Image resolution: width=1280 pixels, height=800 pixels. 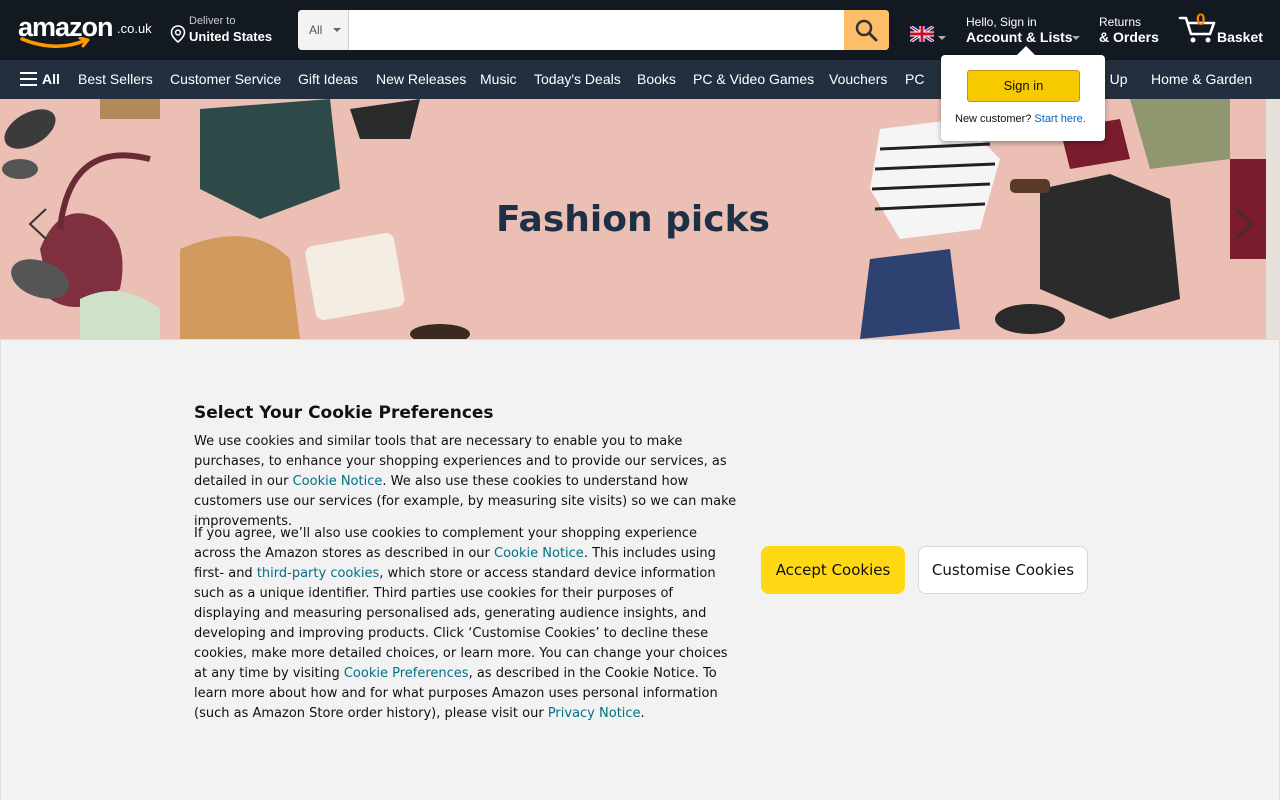 I want to click on cookie-preferences-link: Cookie Preferences, so click(x=406, y=673).